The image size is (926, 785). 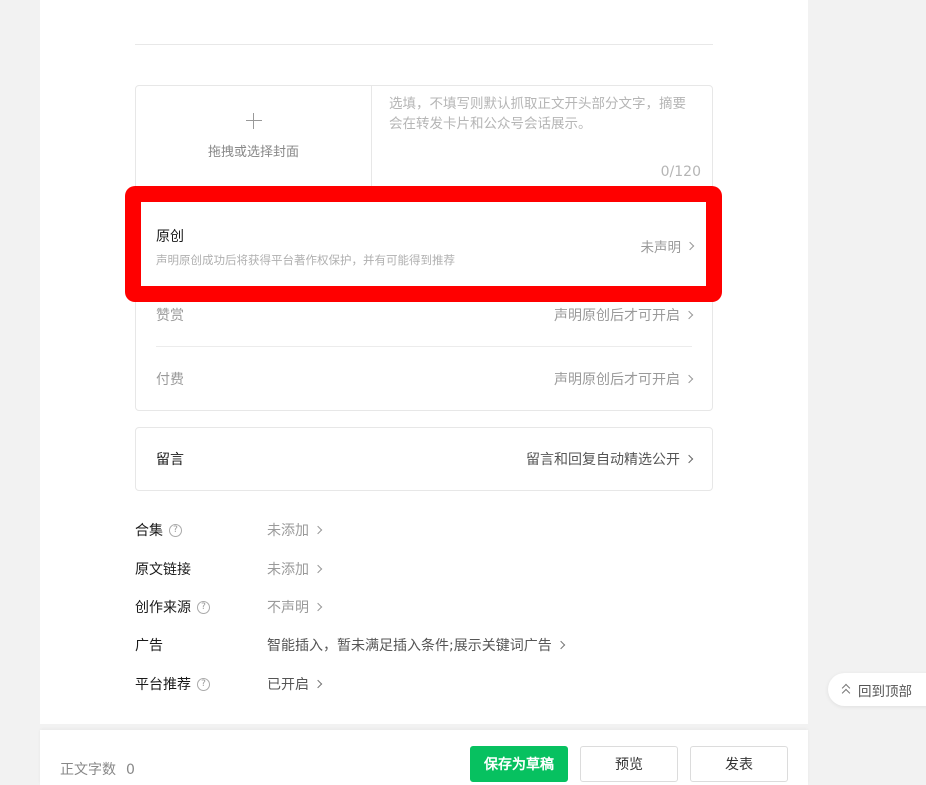 I want to click on paid-status: 声明原创后才可开启, so click(x=624, y=379).